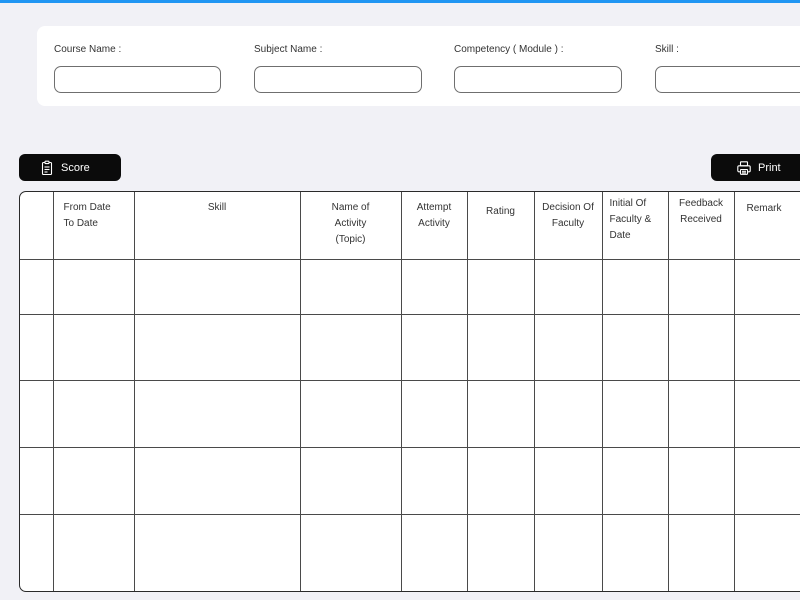 The height and width of the screenshot is (600, 800). I want to click on clipboard-icon, so click(47, 168).